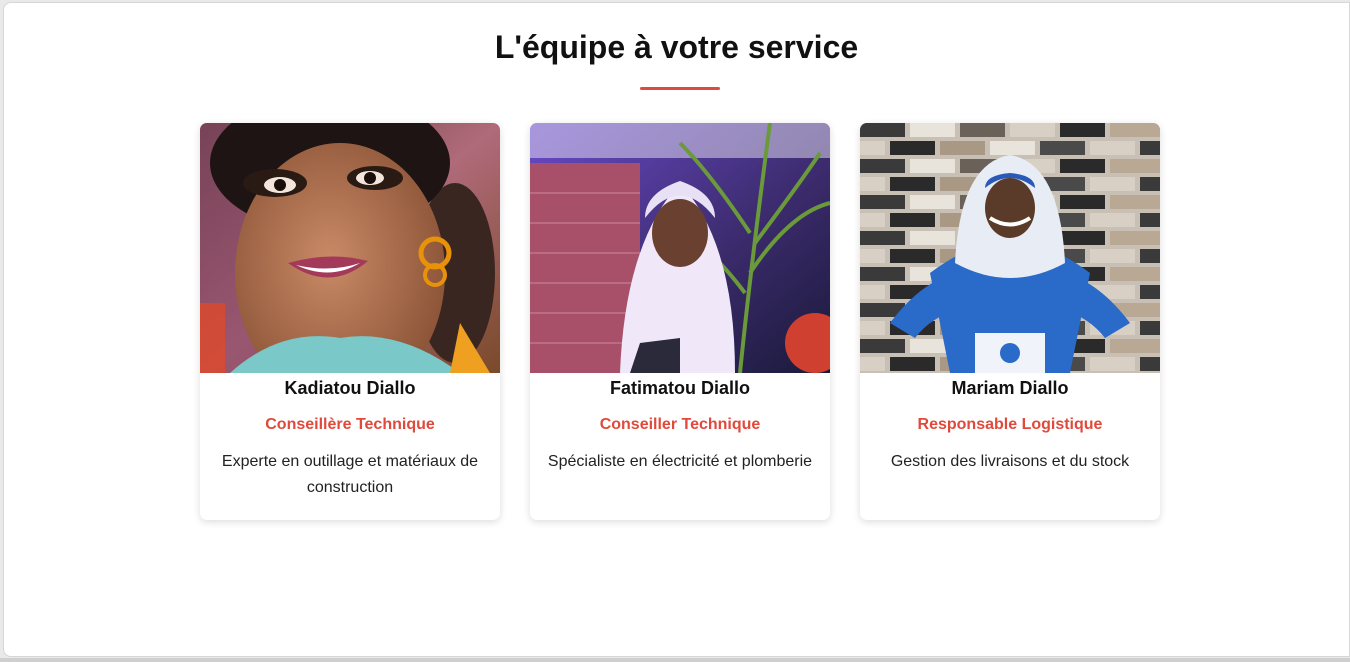  What do you see at coordinates (680, 88) in the screenshot?
I see `title-underline` at bounding box center [680, 88].